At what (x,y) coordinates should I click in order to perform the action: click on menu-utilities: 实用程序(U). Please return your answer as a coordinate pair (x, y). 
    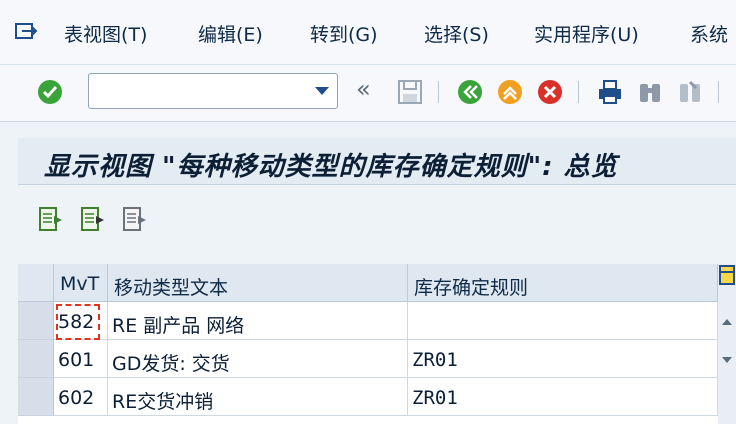
    Looking at the image, I should click on (586, 33).